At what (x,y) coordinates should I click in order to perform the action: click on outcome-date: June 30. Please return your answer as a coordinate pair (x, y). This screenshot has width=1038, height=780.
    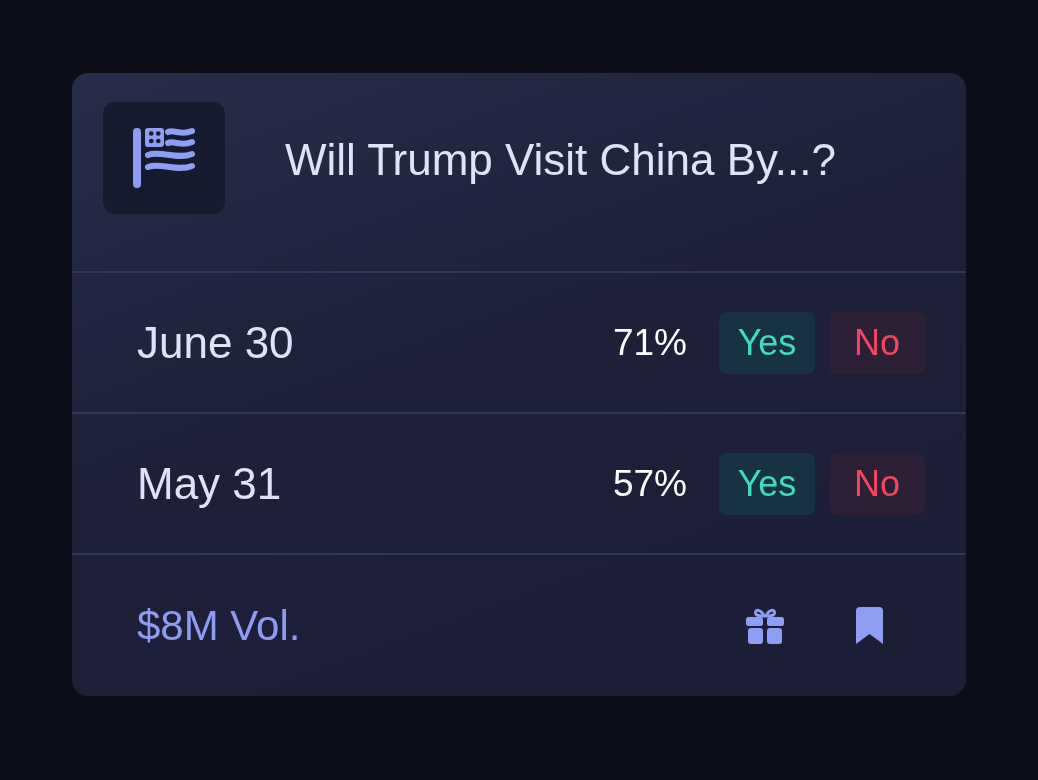
    Looking at the image, I should click on (215, 342).